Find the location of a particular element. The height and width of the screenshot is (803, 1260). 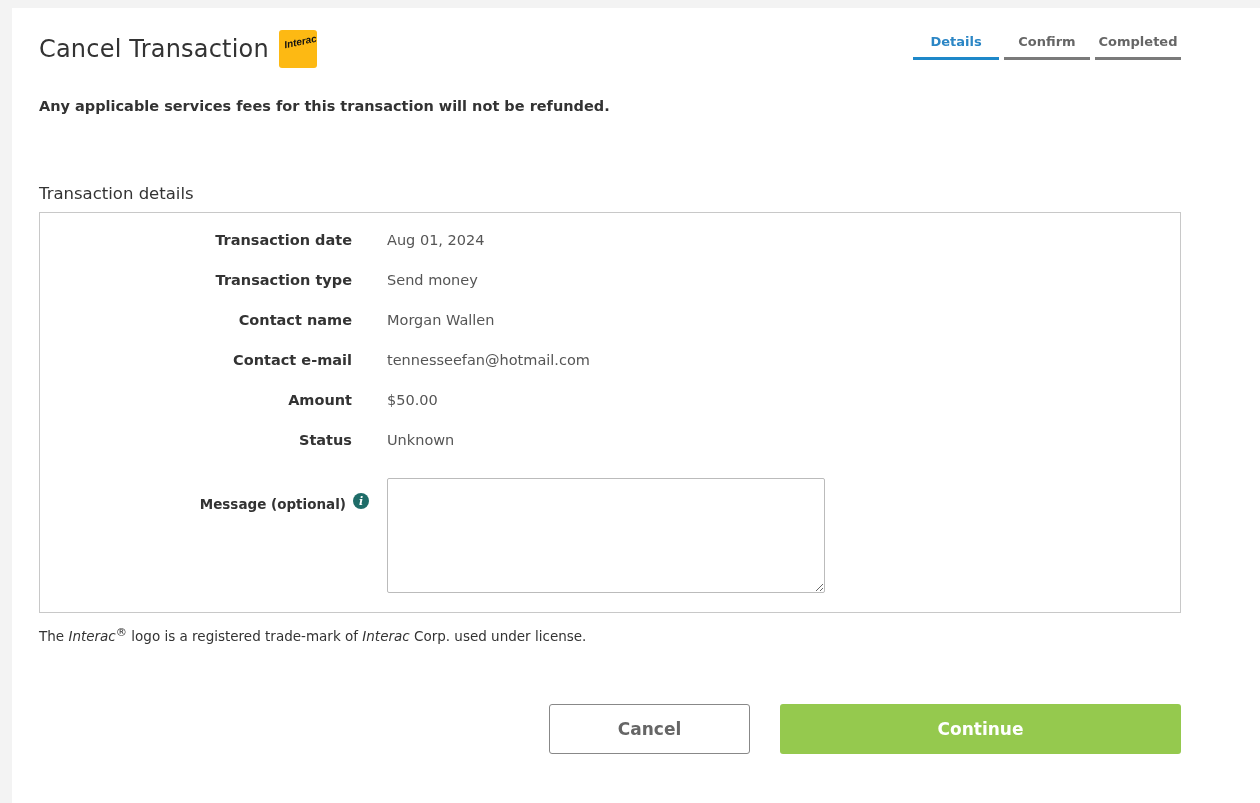

detail-label: Contact e-mail is located at coordinates (292, 360).